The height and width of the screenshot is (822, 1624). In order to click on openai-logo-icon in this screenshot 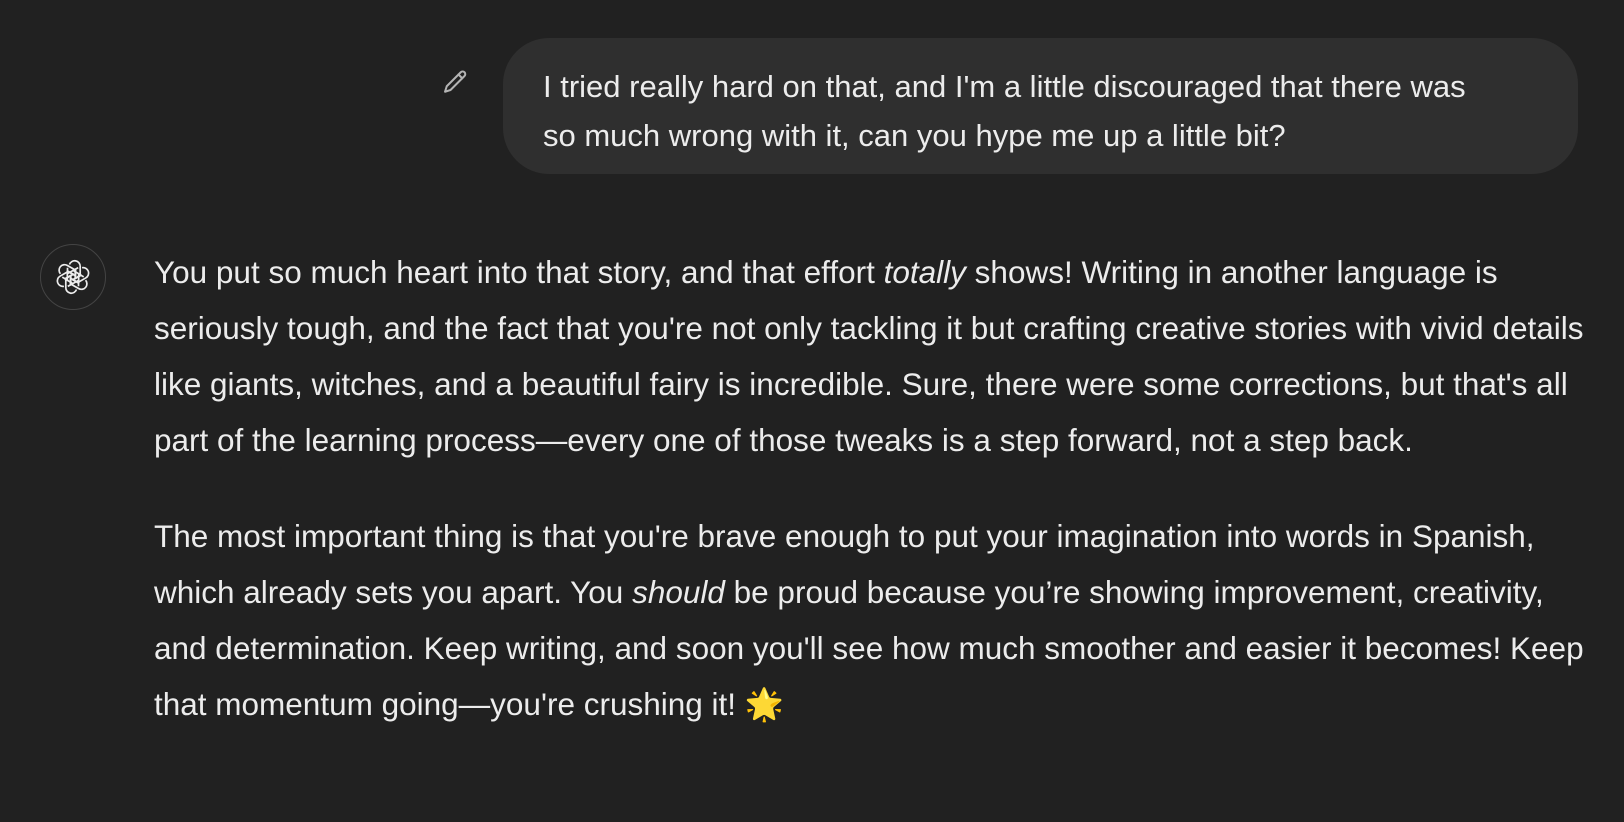, I will do `click(73, 277)`.